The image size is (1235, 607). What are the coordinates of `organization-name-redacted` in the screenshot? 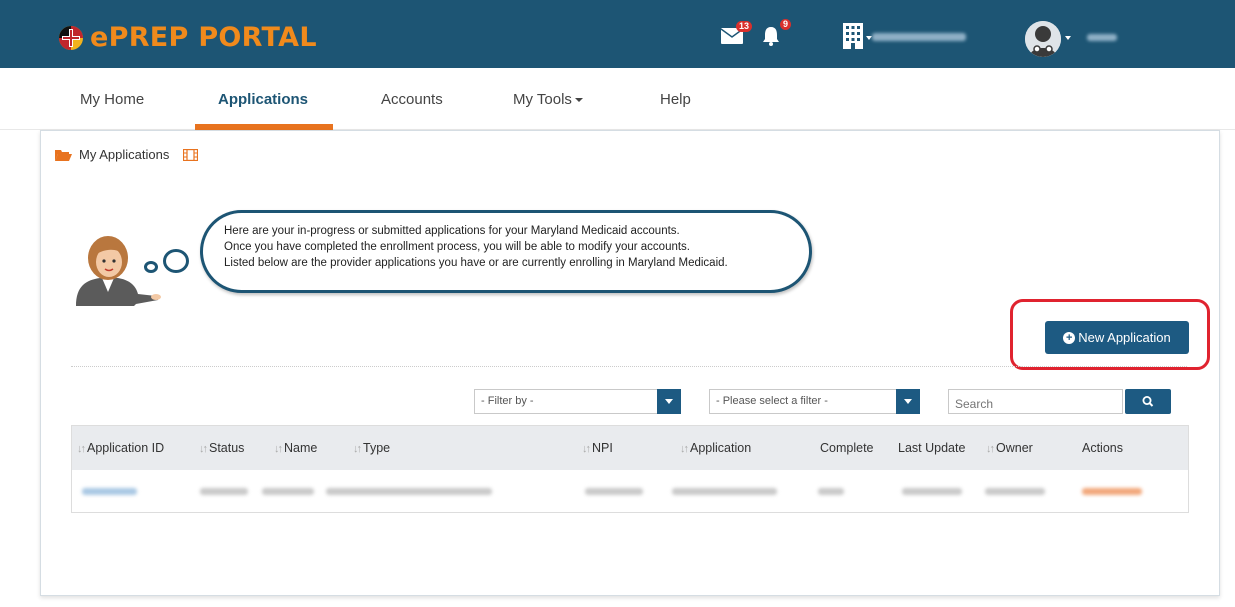 It's located at (919, 37).